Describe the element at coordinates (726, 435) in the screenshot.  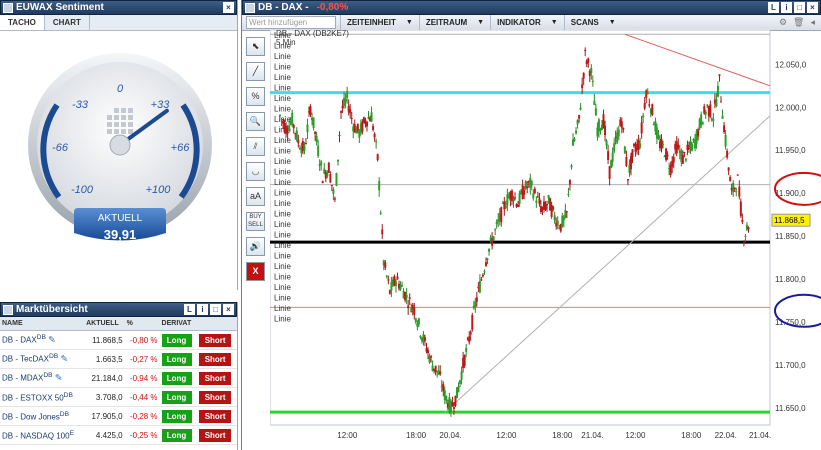
I see `x-tick-label: 22.04.` at that location.